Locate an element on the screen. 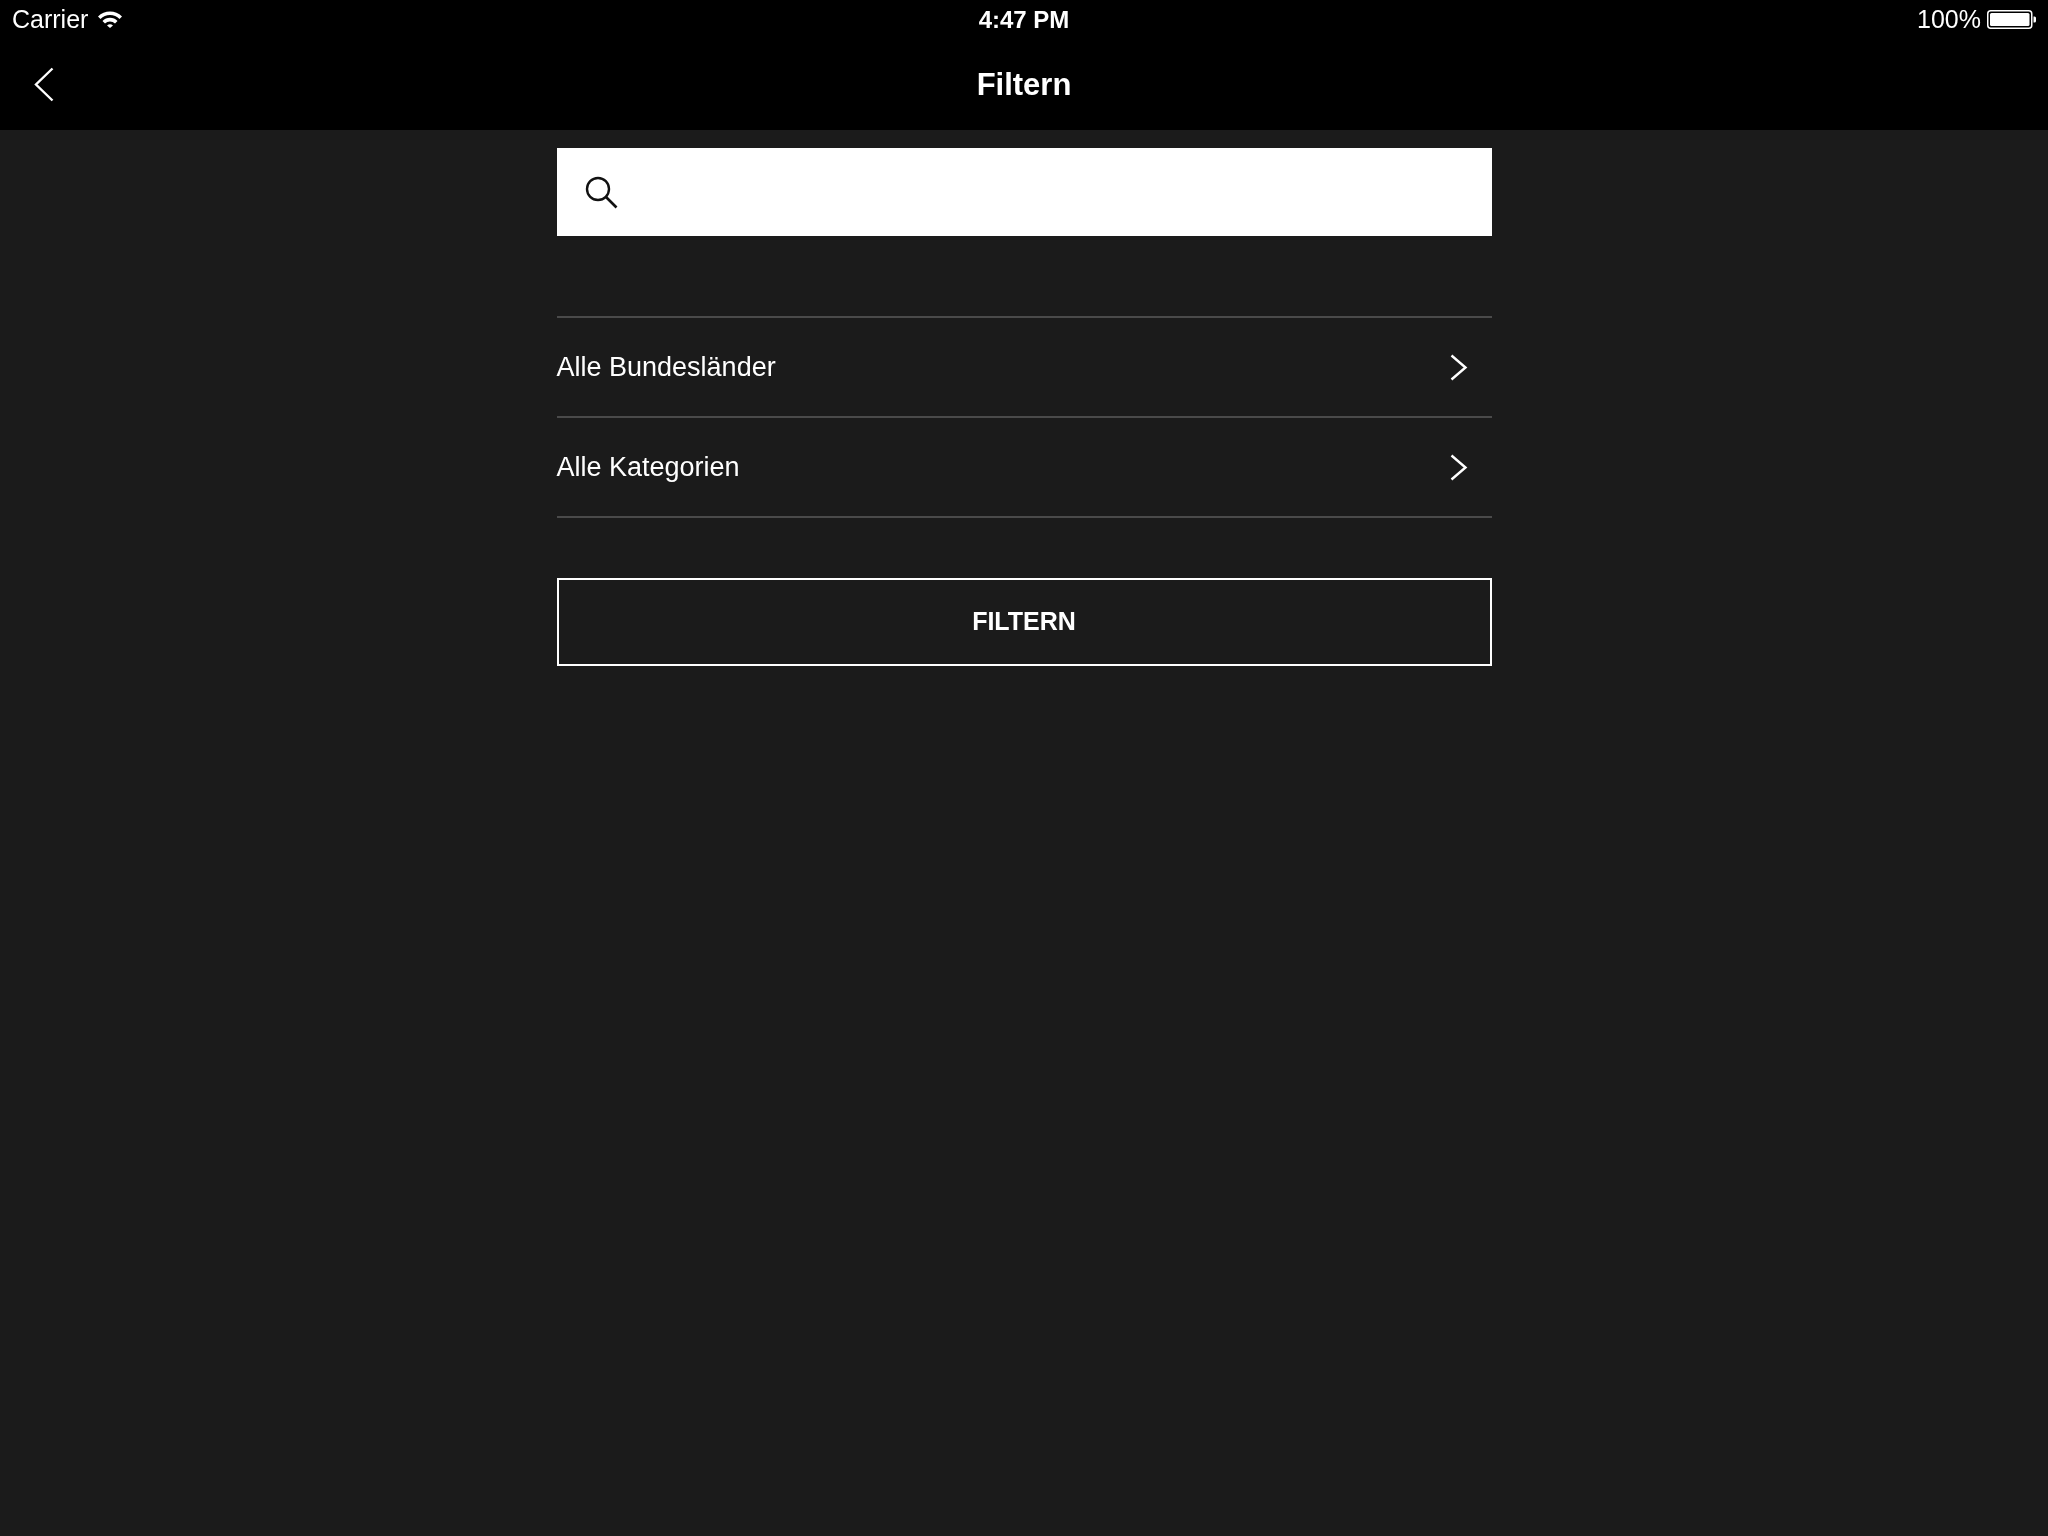  battery-icon is located at coordinates (2011, 19).